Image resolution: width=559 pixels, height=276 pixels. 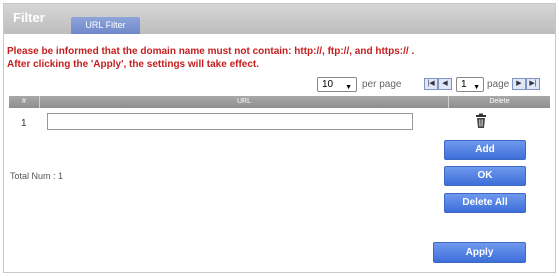 What do you see at coordinates (470, 84) in the screenshot?
I see `page-select: 1 ▼` at bounding box center [470, 84].